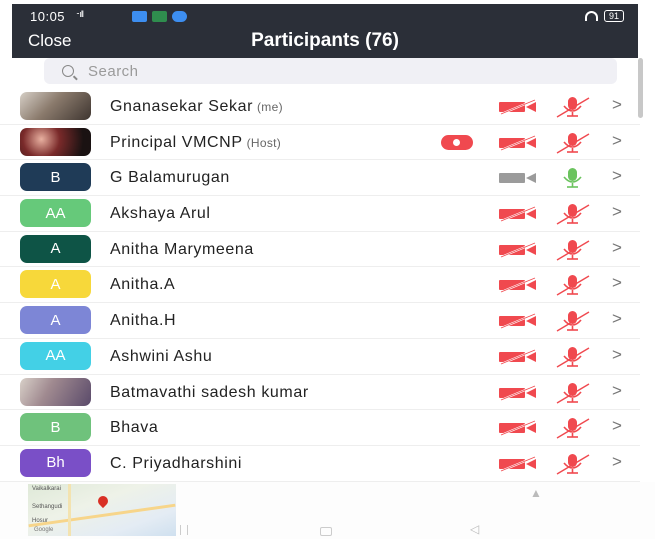 Image resolution: width=655 pixels, height=539 pixels. I want to click on participant-name: C. Priyadharshini, so click(176, 464).